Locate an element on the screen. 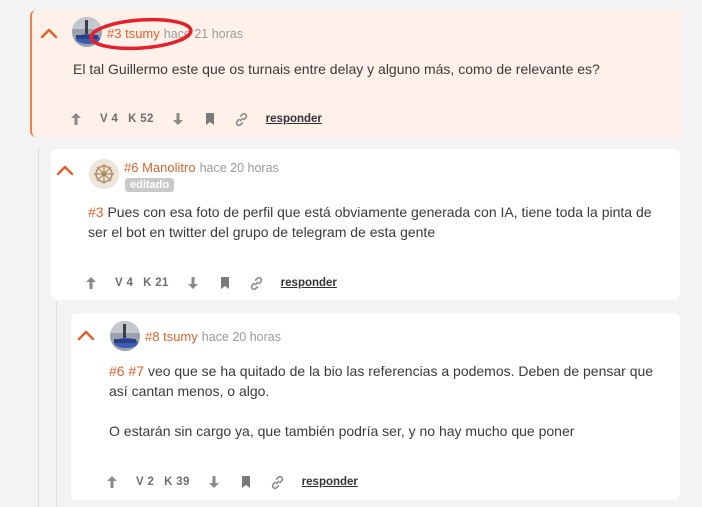 This screenshot has width=702, height=507. comment-actions: V 2 K 39 responder is located at coordinates (231, 482).